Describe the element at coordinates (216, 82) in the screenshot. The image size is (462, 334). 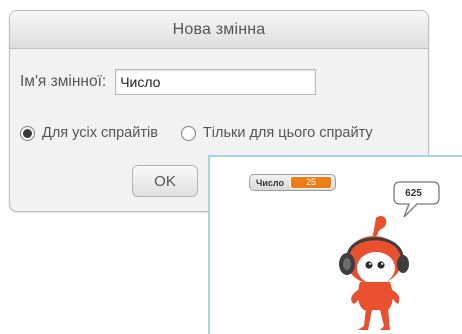
I see `variable-name-input` at that location.